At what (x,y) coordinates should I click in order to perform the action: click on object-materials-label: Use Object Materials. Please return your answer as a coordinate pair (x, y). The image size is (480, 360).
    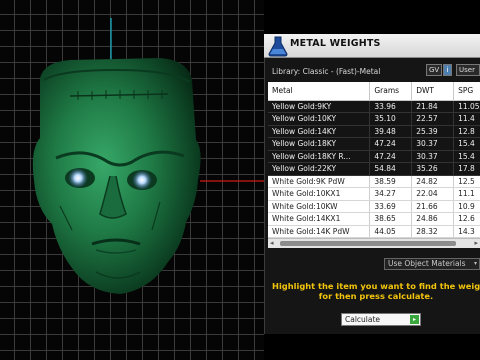
    Looking at the image, I should click on (427, 263).